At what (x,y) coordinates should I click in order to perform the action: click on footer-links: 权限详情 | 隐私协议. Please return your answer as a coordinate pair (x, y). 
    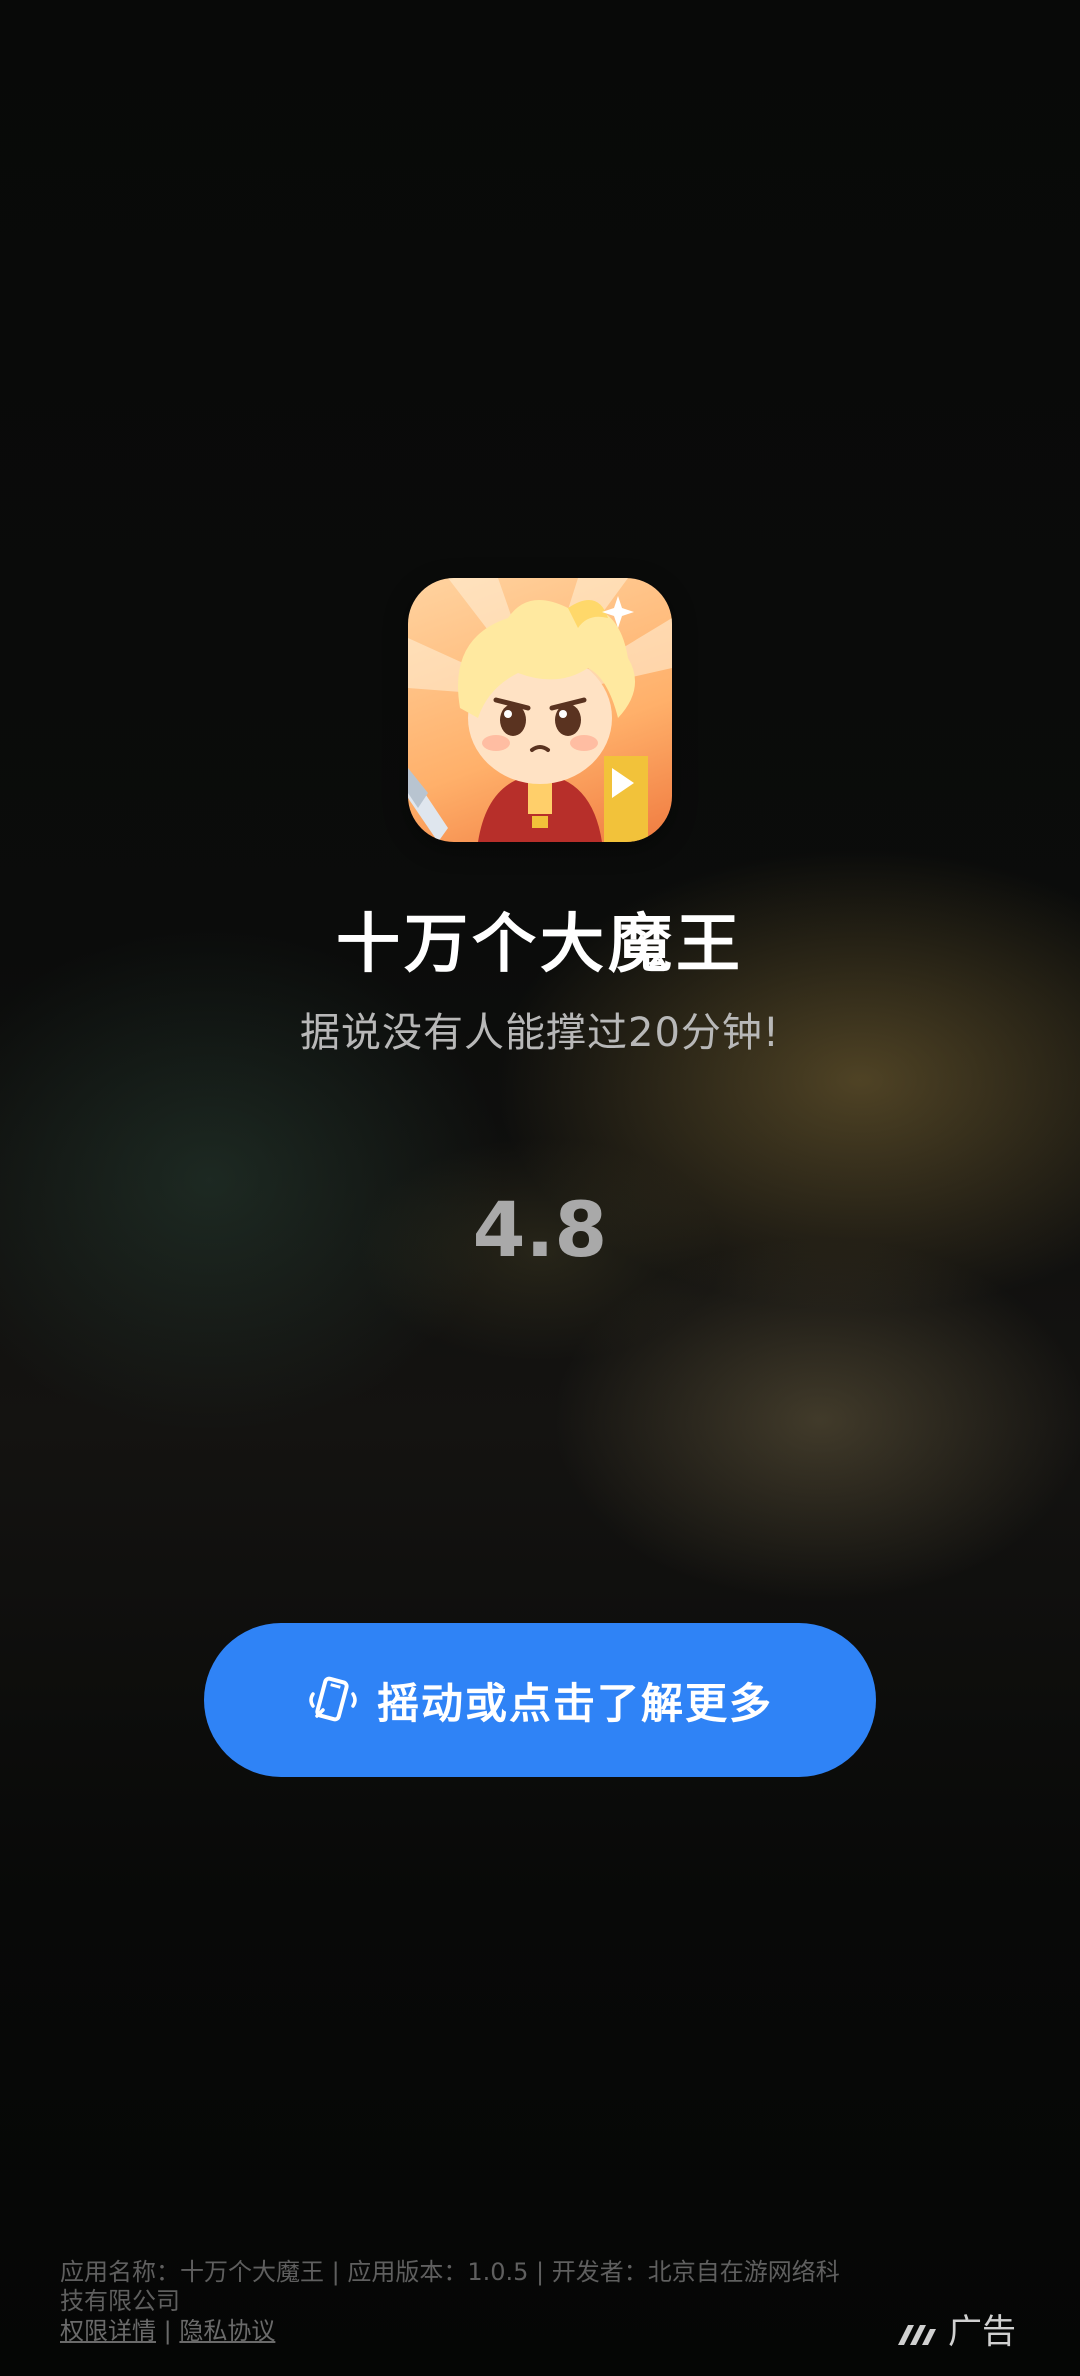
    Looking at the image, I should click on (167, 2331).